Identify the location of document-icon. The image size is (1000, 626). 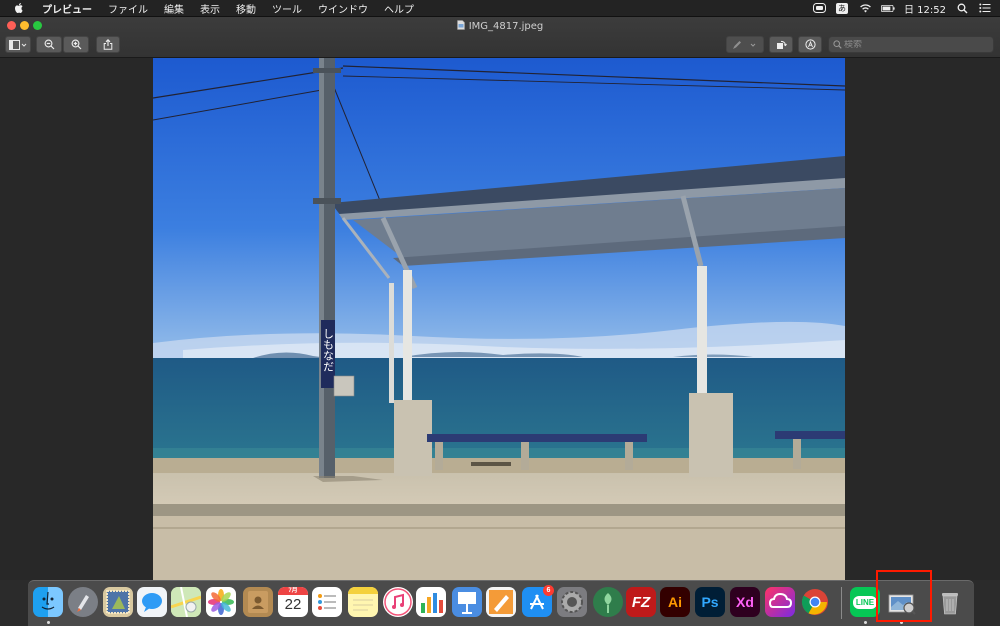
(460, 26).